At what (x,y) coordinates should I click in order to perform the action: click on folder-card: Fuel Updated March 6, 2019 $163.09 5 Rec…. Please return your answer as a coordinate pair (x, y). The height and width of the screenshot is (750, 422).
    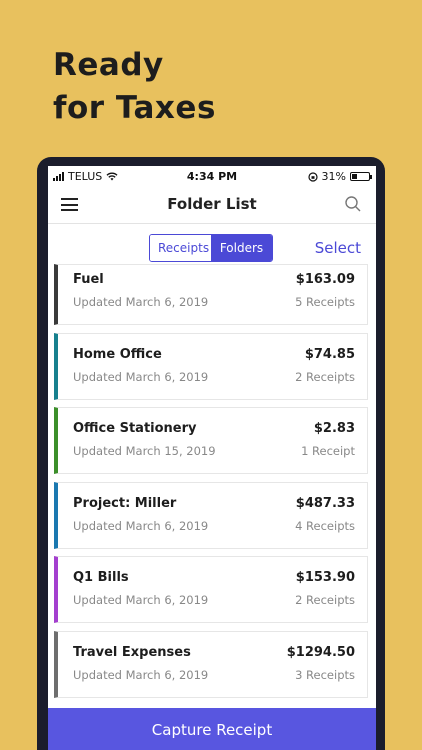
    Looking at the image, I should click on (211, 294).